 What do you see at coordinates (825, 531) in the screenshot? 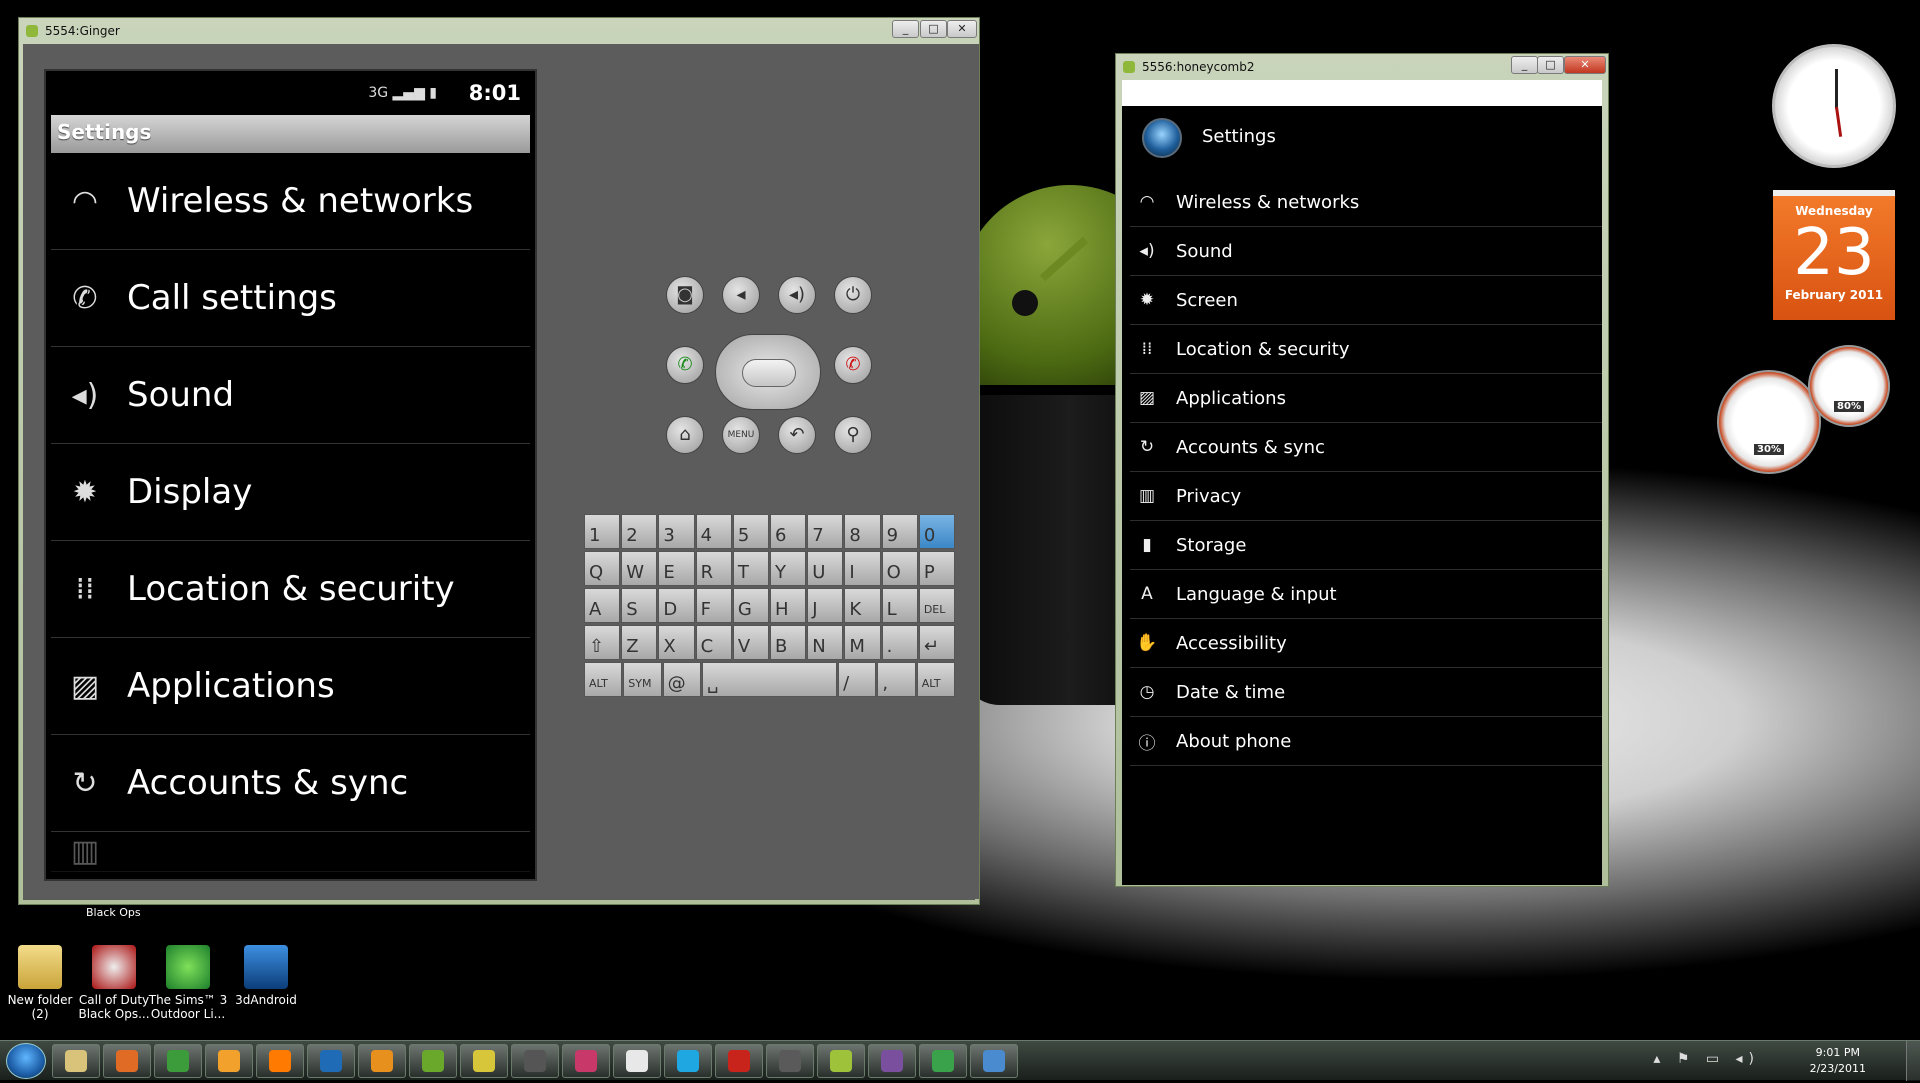
I see `key: 7` at bounding box center [825, 531].